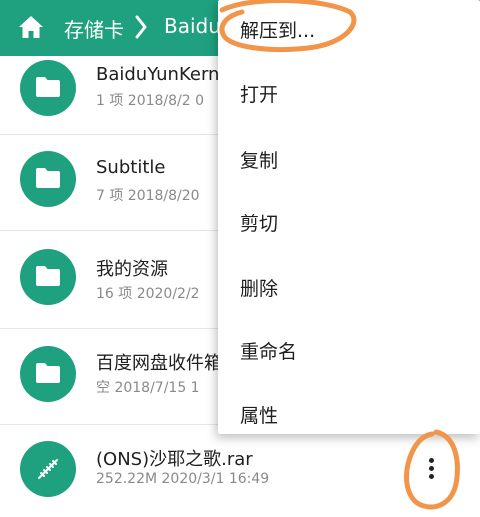 The image size is (480, 517). Describe the element at coordinates (192, 26) in the screenshot. I see `breadcrumb-current-folder: Baidu` at that location.